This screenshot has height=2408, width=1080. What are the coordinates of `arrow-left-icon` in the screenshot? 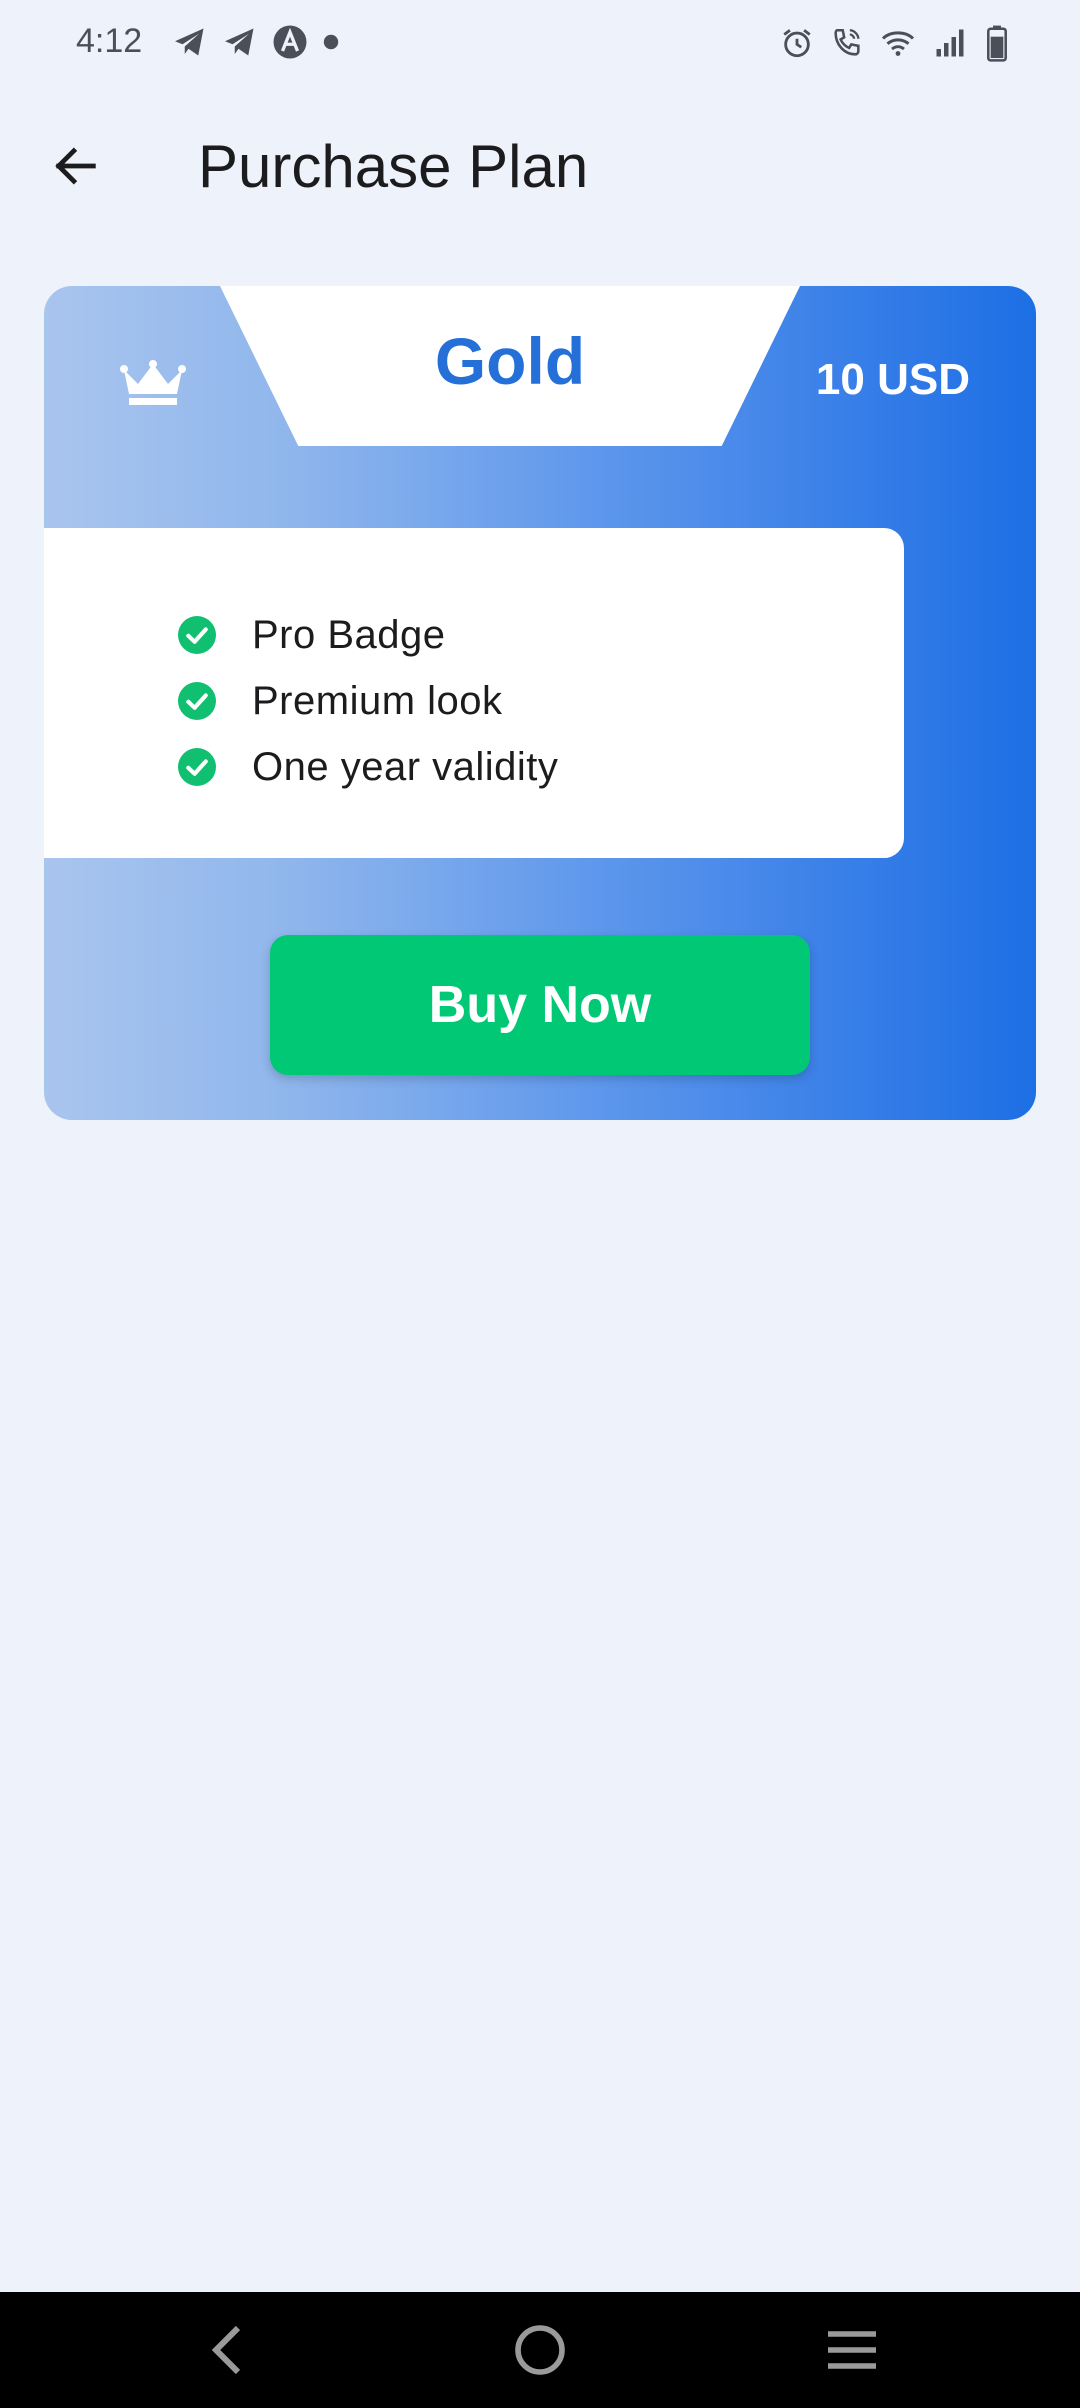 It's located at (75, 166).